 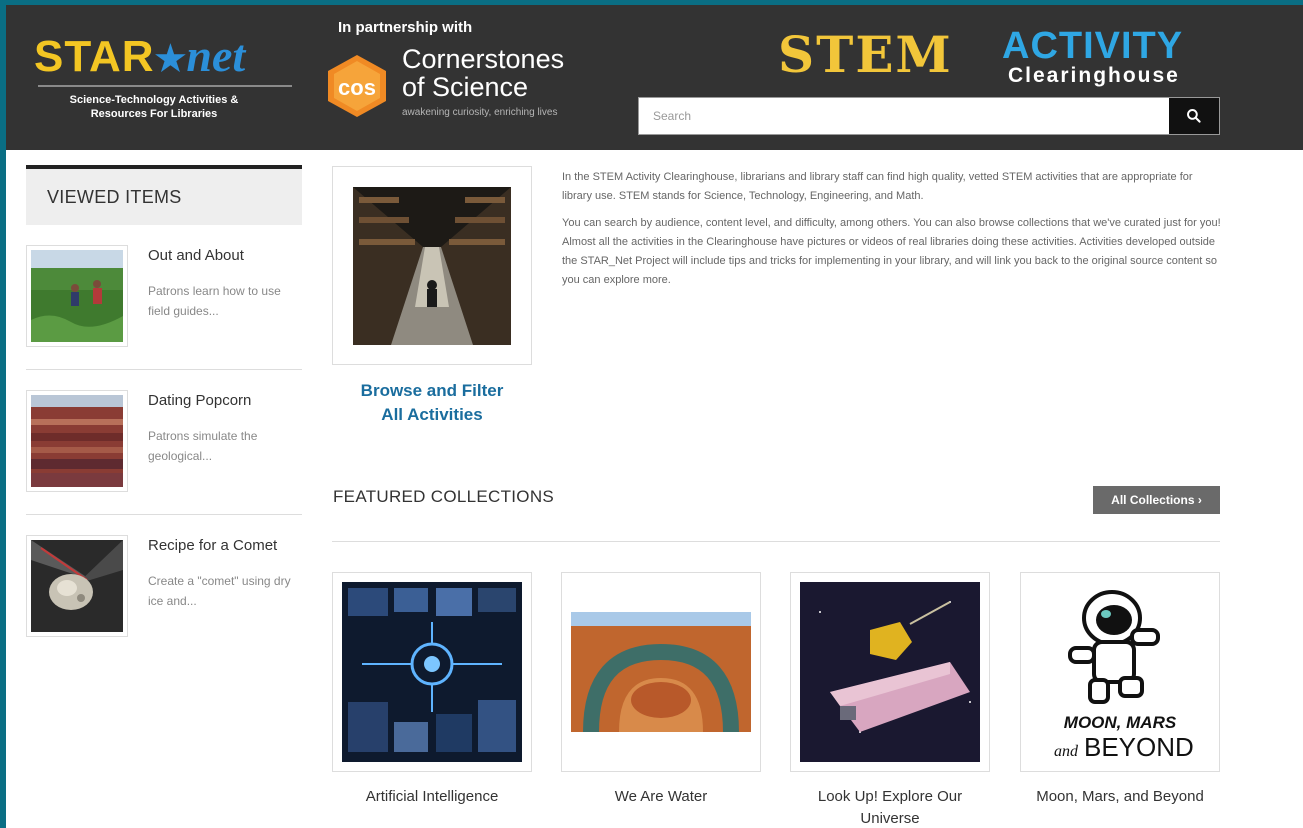 What do you see at coordinates (483, 59) in the screenshot?
I see `partner-name-line1: Cornerstones` at bounding box center [483, 59].